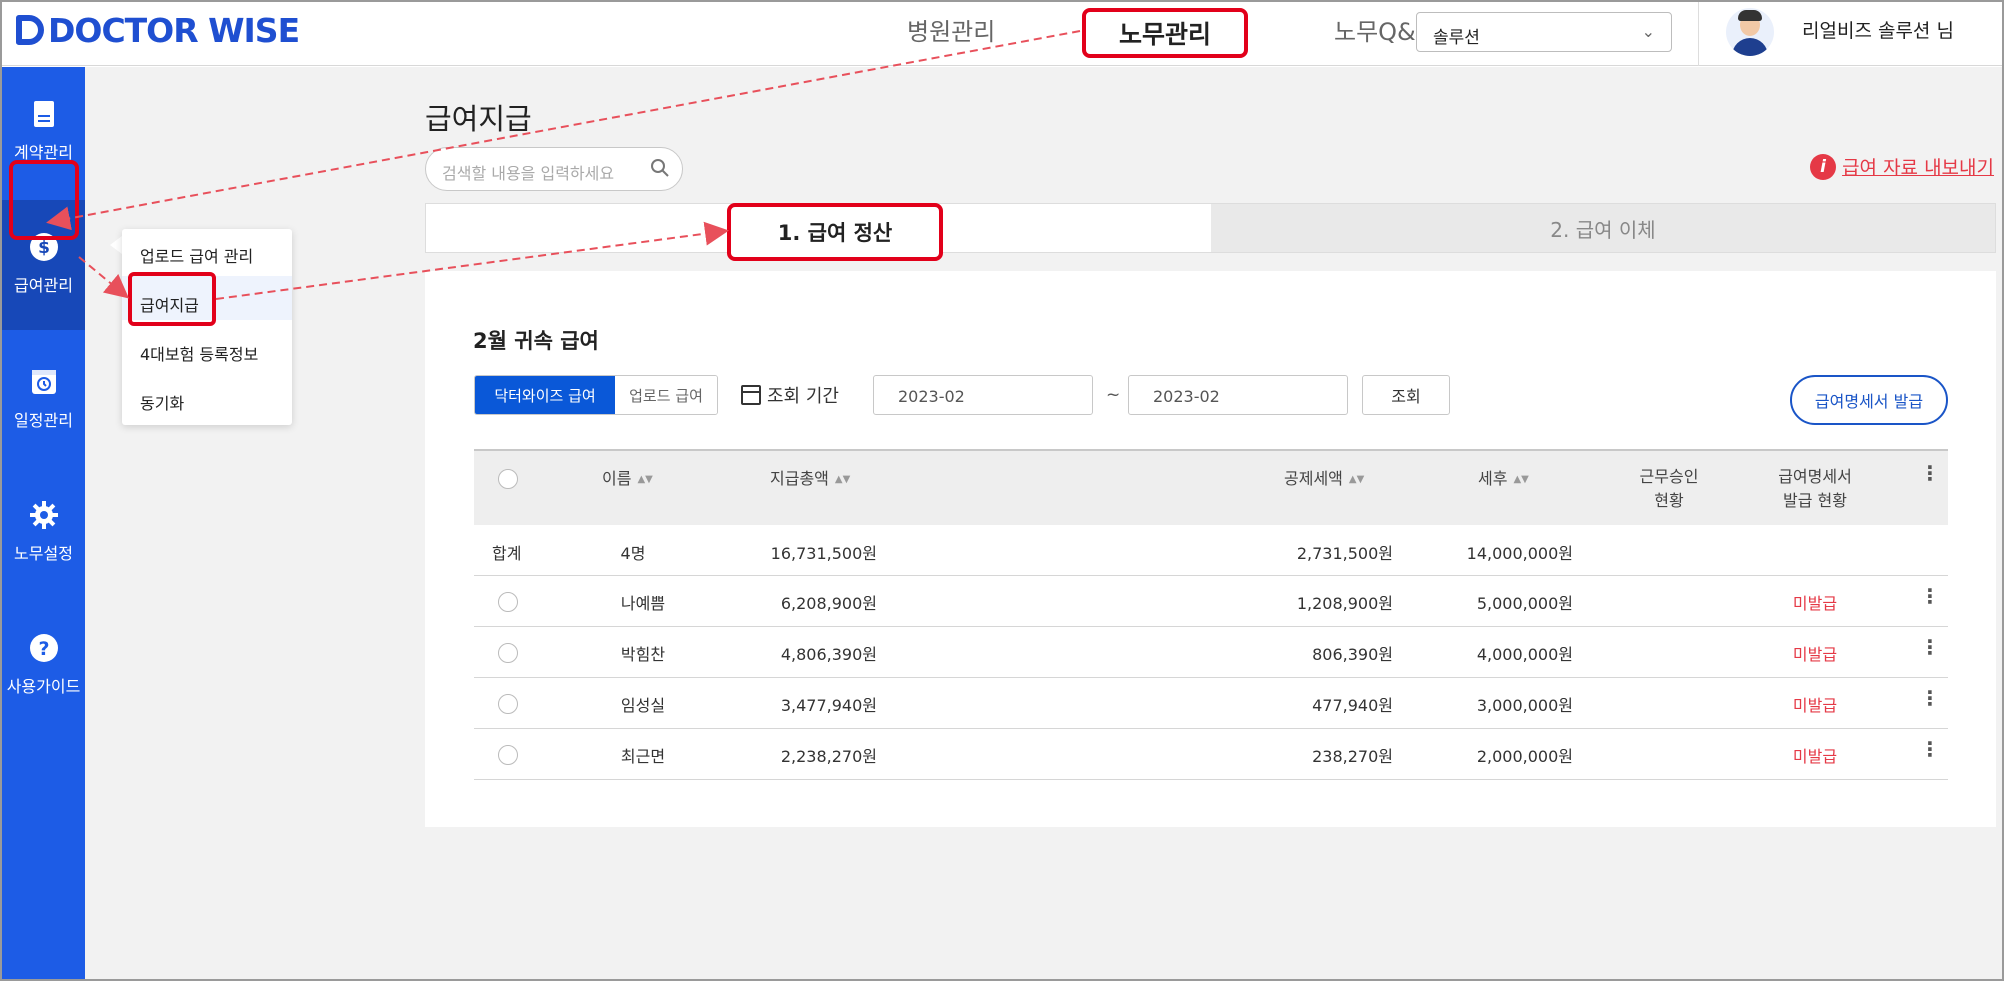  I want to click on tab-transfer: 2. 급여 이체, so click(1603, 228).